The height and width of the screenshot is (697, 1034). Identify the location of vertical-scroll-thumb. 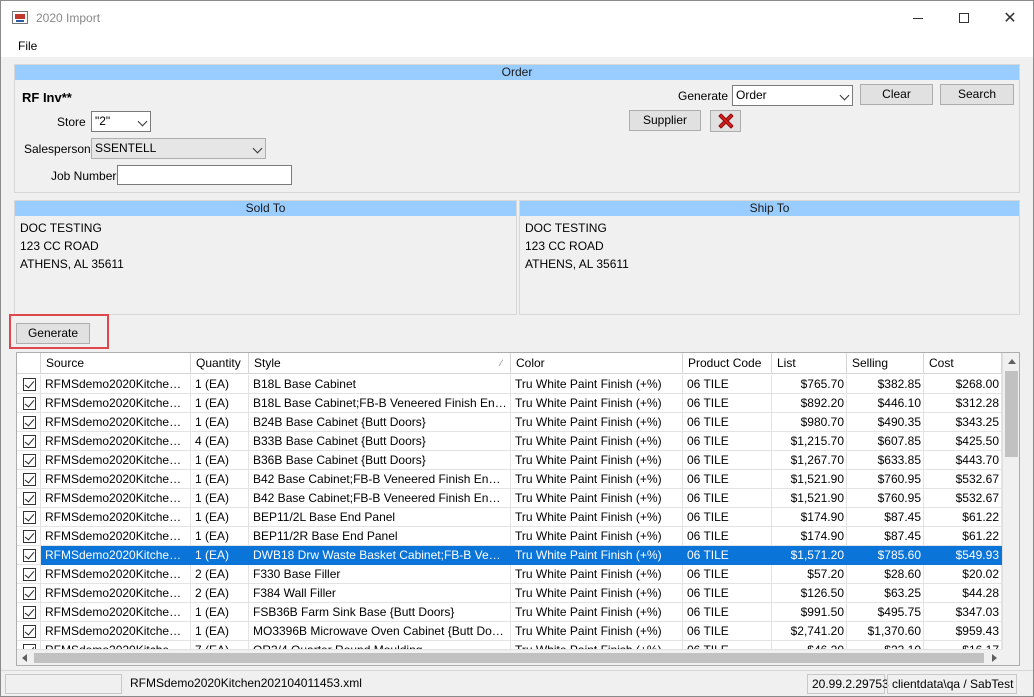
(1011, 414).